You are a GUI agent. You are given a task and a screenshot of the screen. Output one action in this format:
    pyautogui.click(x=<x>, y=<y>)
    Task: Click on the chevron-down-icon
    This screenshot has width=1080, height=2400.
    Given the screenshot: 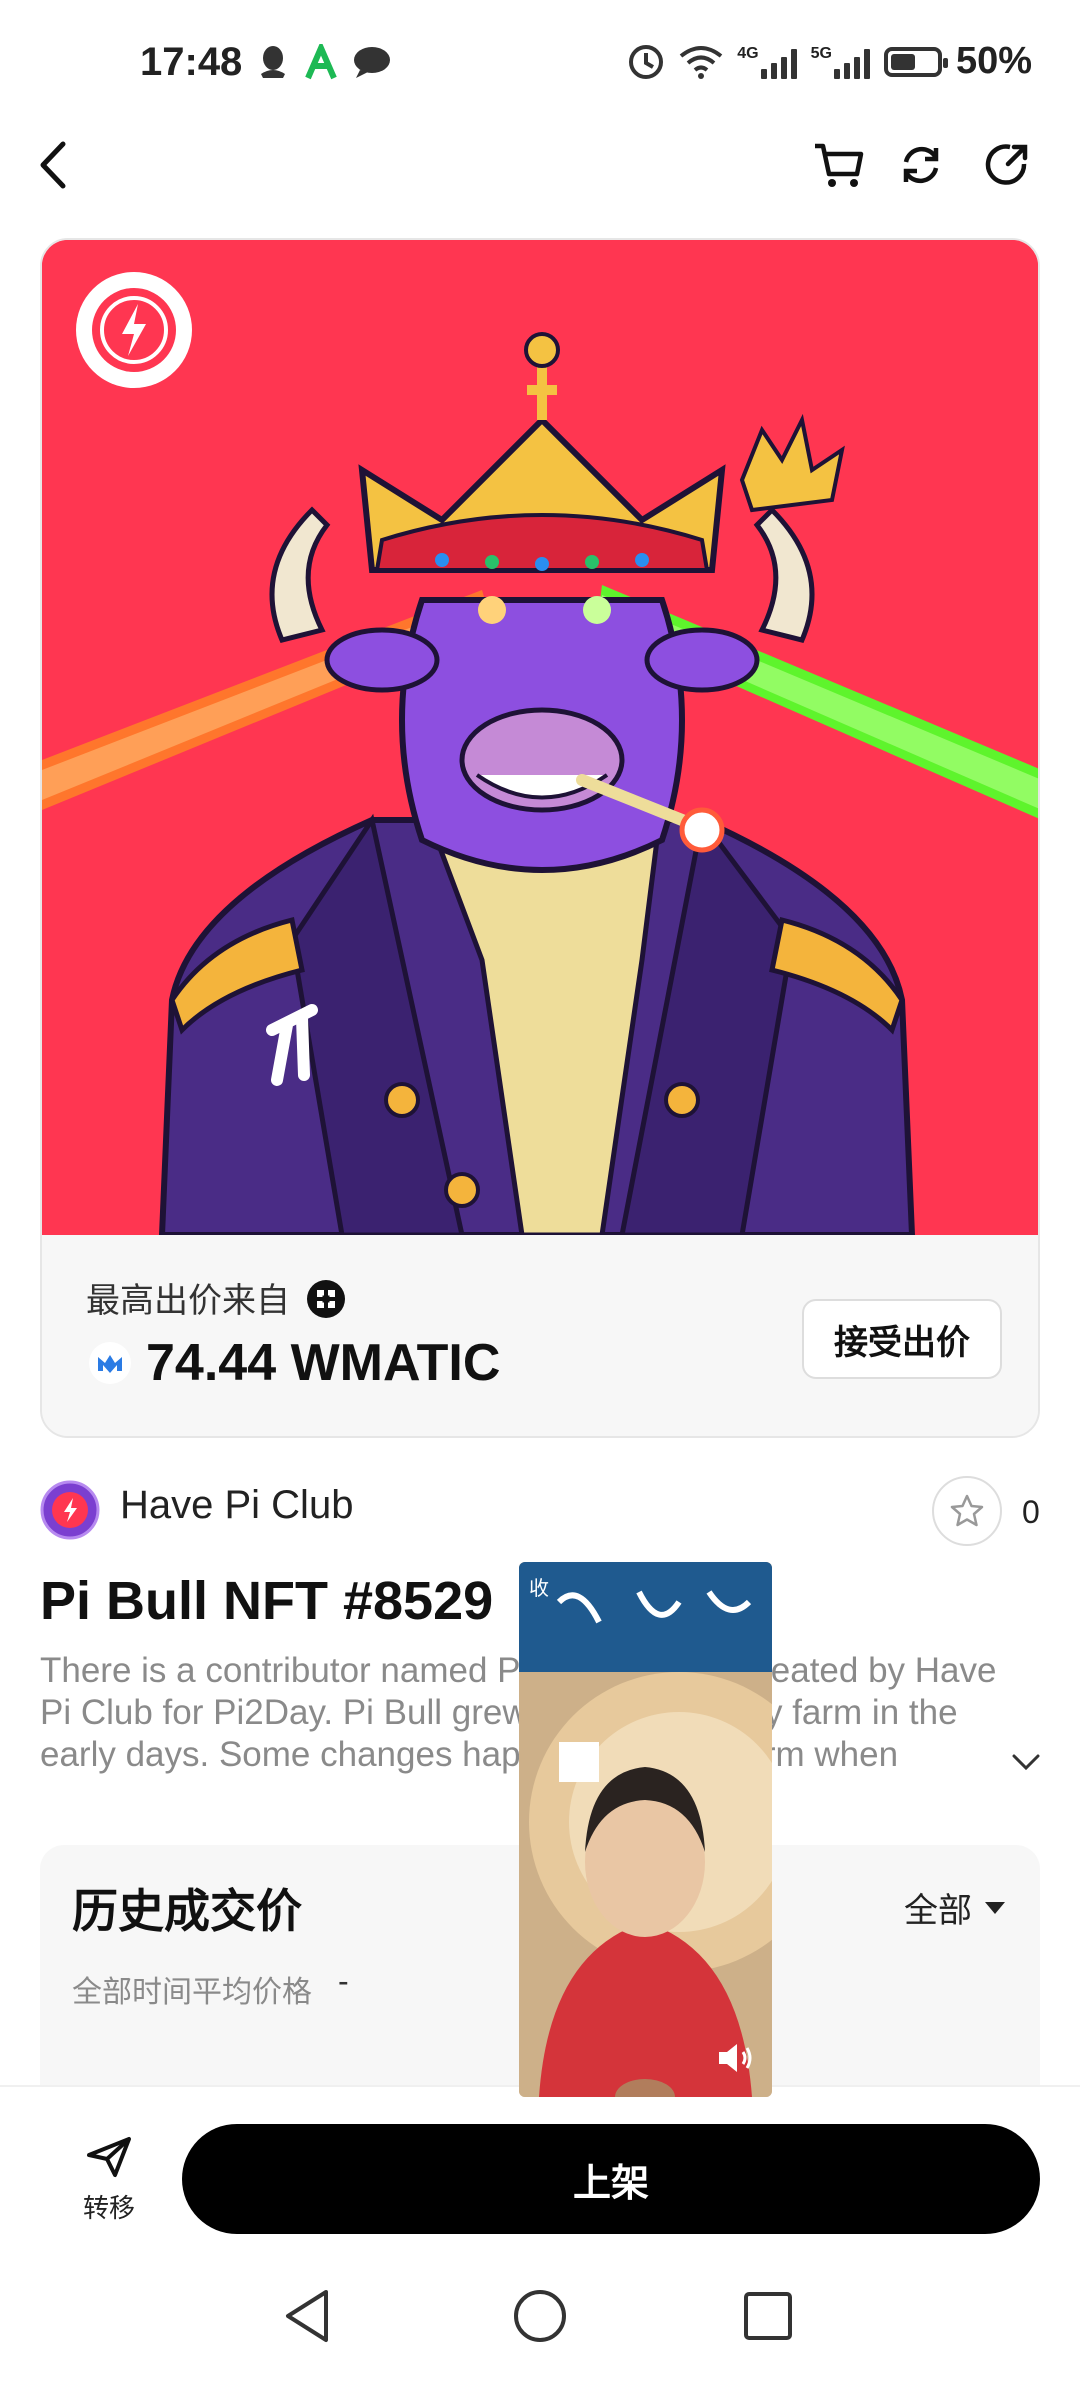 What is the action you would take?
    pyautogui.click(x=1026, y=1762)
    